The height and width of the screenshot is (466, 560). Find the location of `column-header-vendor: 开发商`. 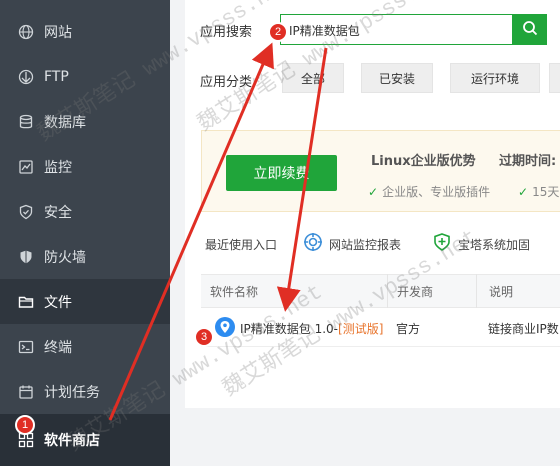

column-header-vendor: 开发商 is located at coordinates (415, 292).